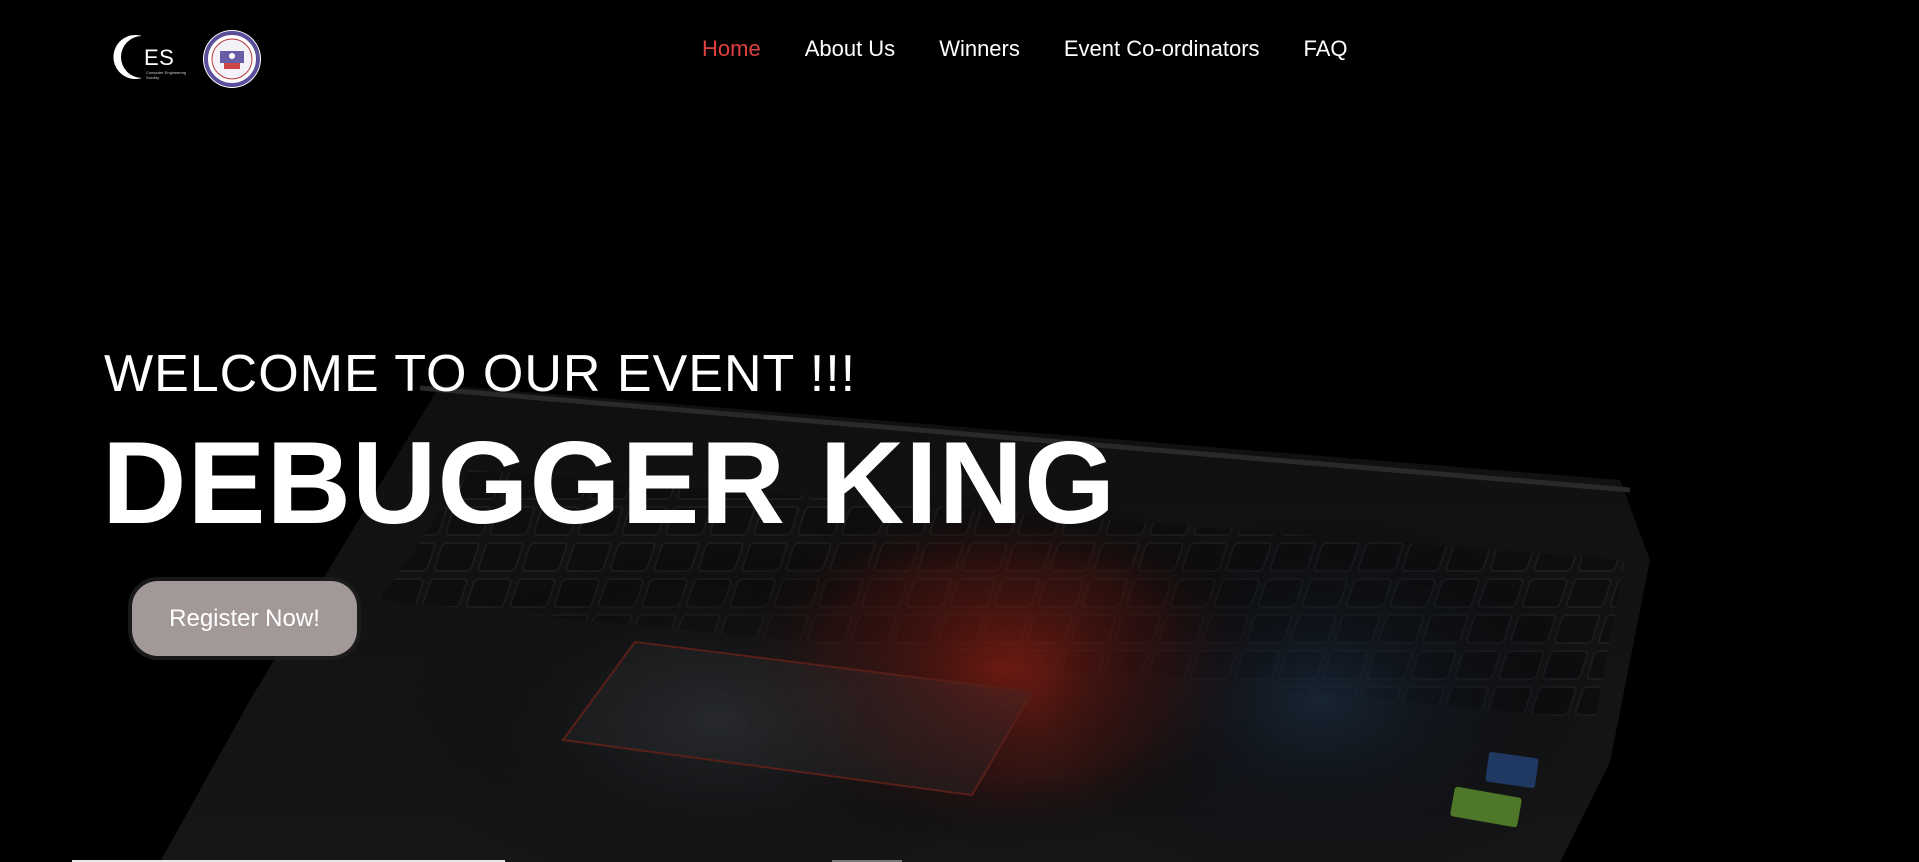 This screenshot has width=1919, height=862. I want to click on hero-title: DEBUGGER KING, so click(609, 482).